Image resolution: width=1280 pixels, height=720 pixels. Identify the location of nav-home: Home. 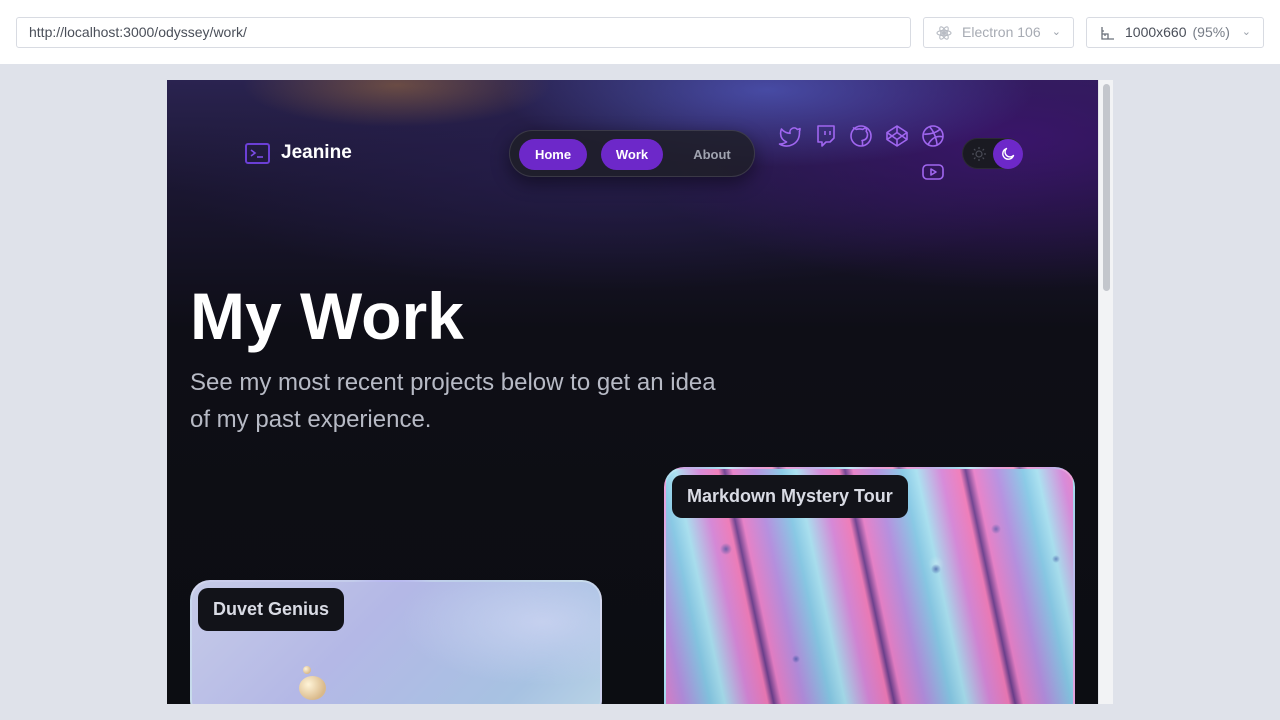
(553, 154).